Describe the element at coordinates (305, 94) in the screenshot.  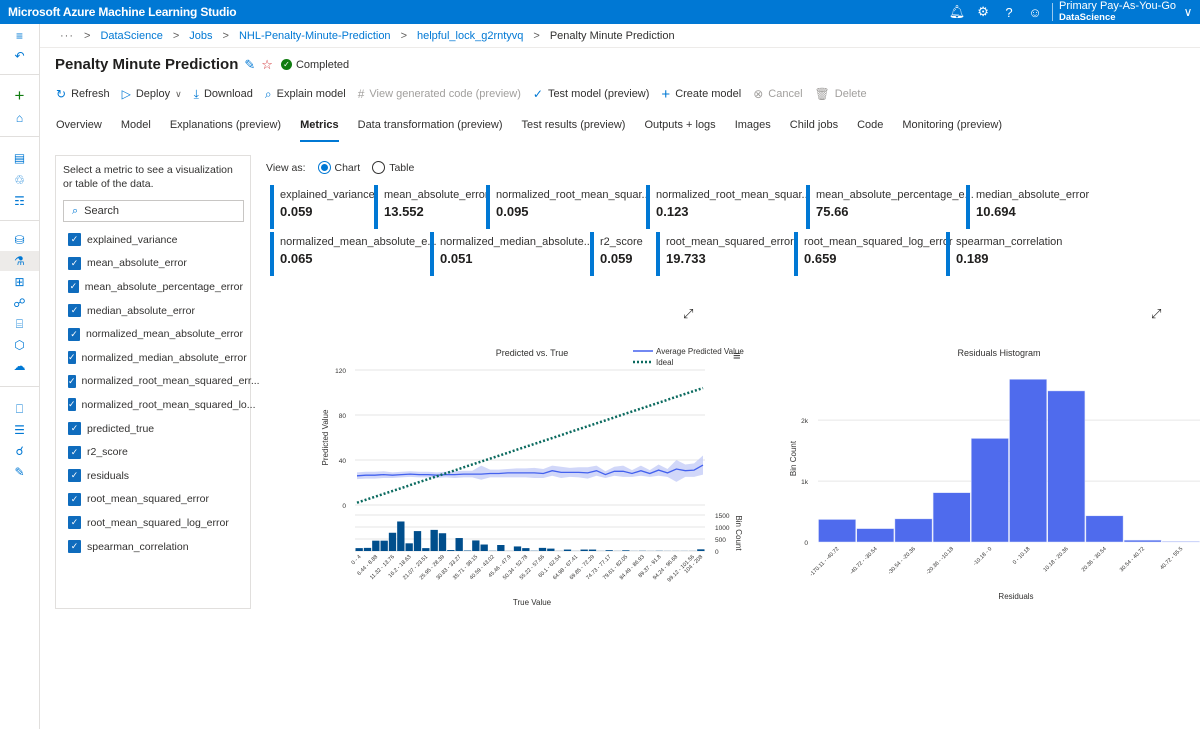
I see `explain-model-button: ⌕ Explain model` at that location.